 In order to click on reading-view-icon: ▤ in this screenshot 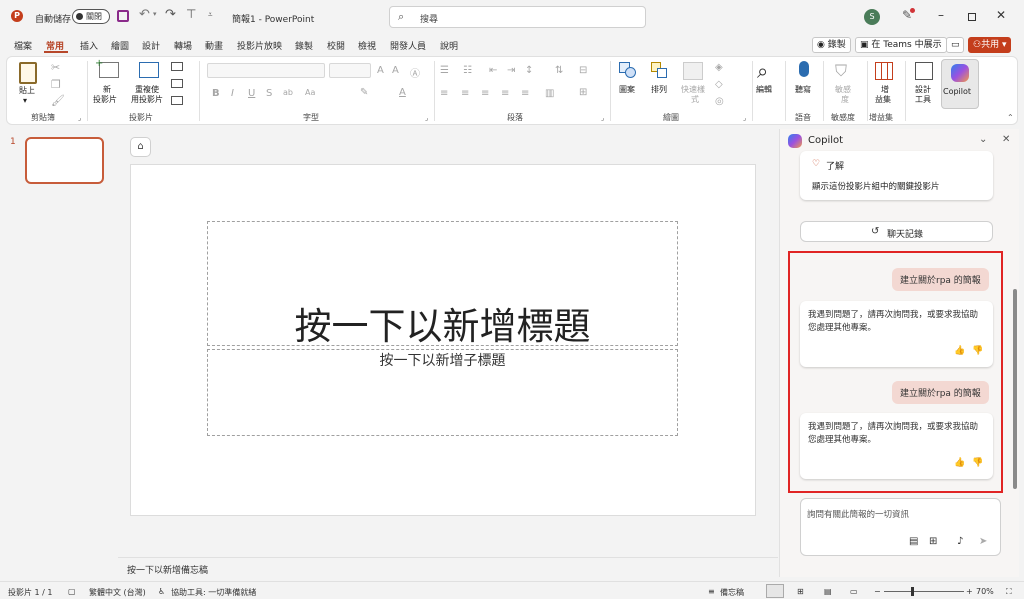, I will do `click(828, 591)`.